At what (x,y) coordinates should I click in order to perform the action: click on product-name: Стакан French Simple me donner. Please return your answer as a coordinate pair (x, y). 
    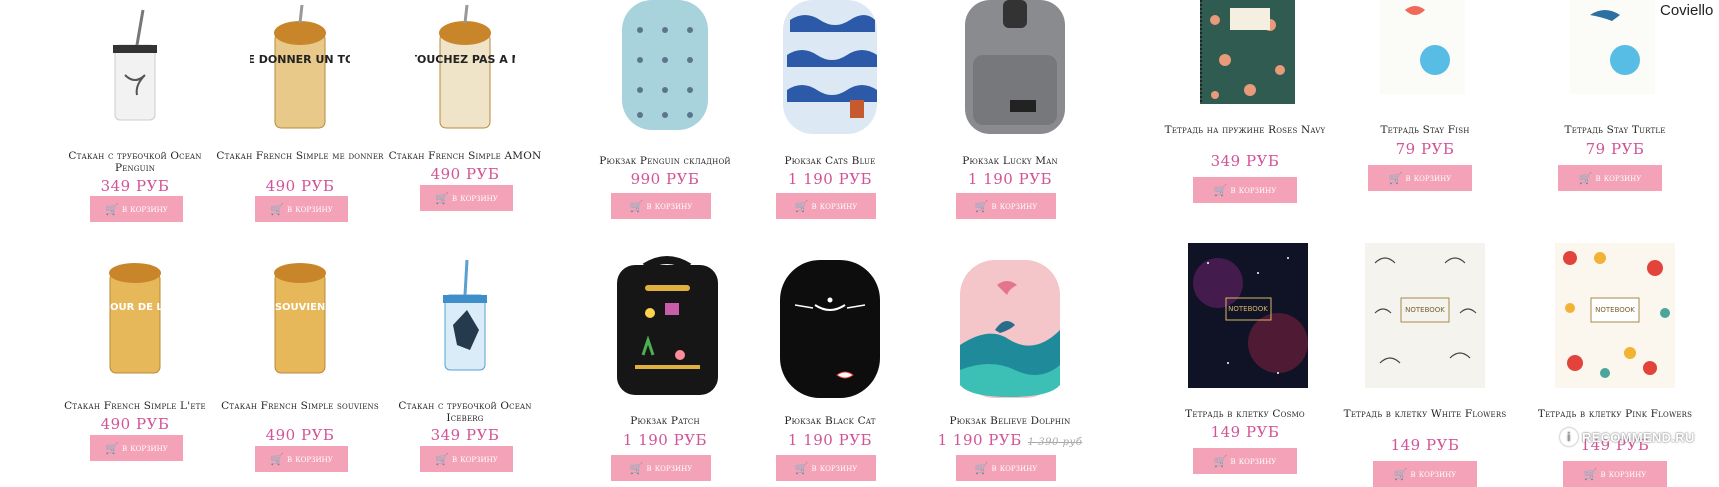
    Looking at the image, I should click on (300, 156).